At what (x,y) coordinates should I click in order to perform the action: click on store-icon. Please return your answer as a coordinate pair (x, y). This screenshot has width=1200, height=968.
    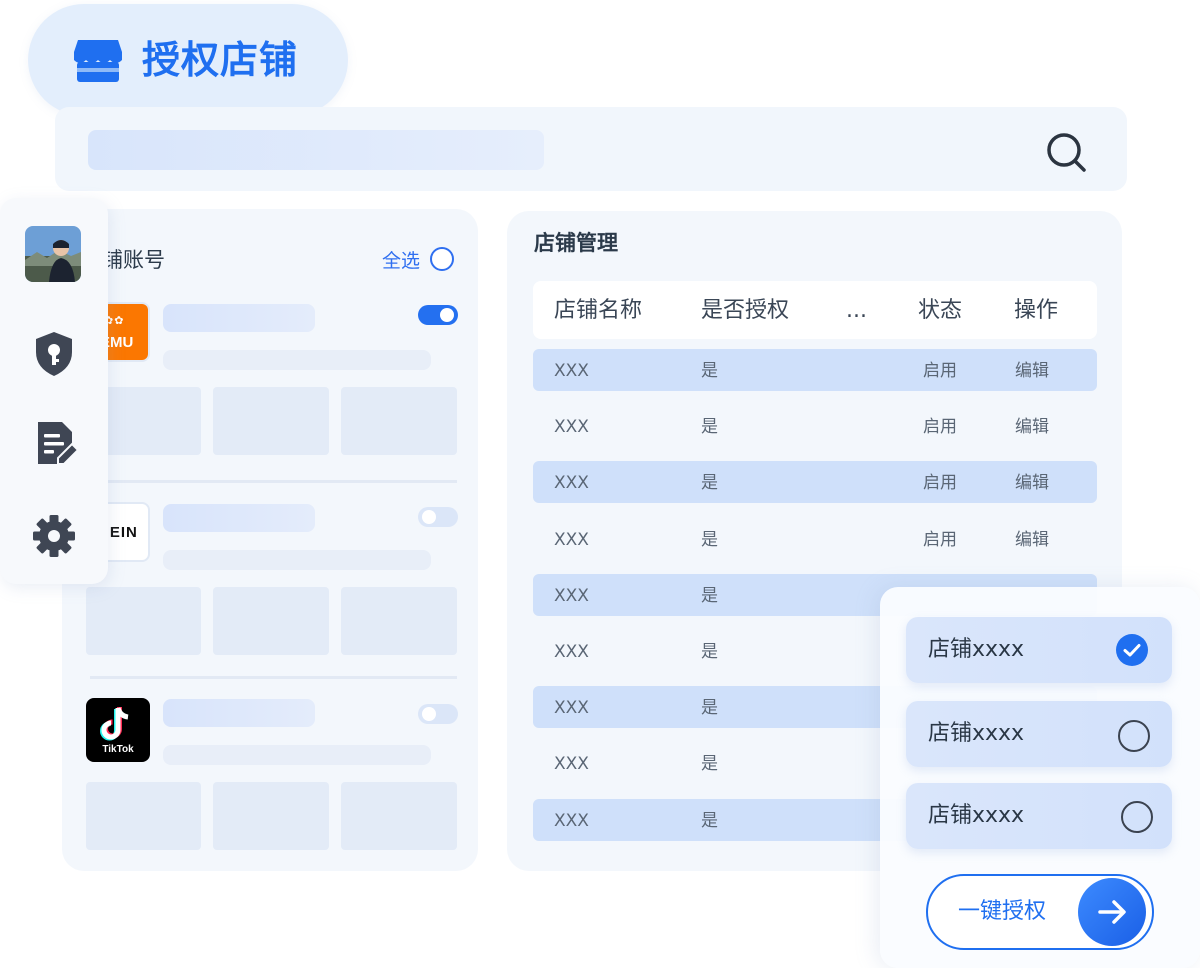
    Looking at the image, I should click on (98, 61).